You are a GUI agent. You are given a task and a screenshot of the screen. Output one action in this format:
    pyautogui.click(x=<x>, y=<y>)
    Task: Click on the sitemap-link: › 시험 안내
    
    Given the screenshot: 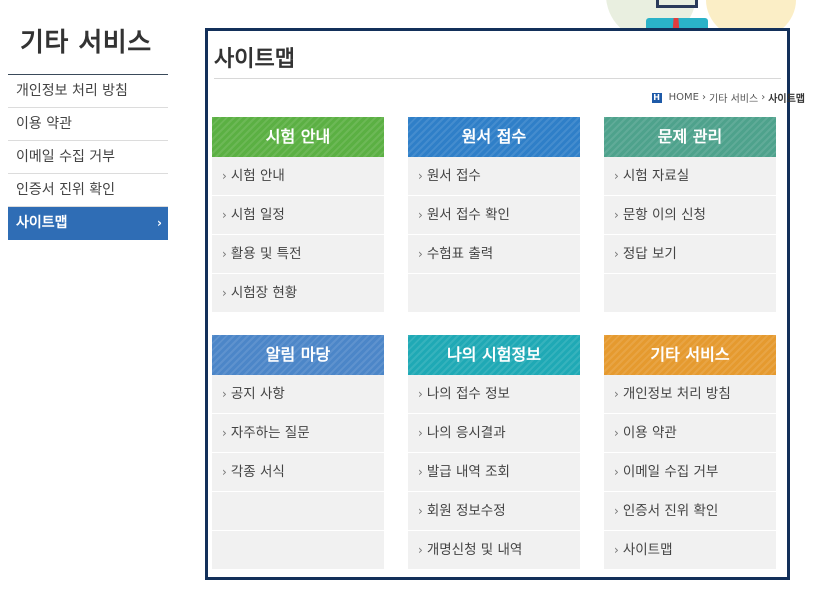 What is the action you would take?
    pyautogui.click(x=298, y=176)
    